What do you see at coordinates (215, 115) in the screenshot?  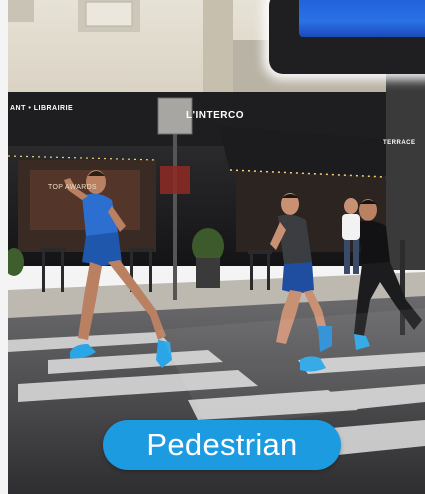 I see `shop-sign-interco: L'INTERCO` at bounding box center [215, 115].